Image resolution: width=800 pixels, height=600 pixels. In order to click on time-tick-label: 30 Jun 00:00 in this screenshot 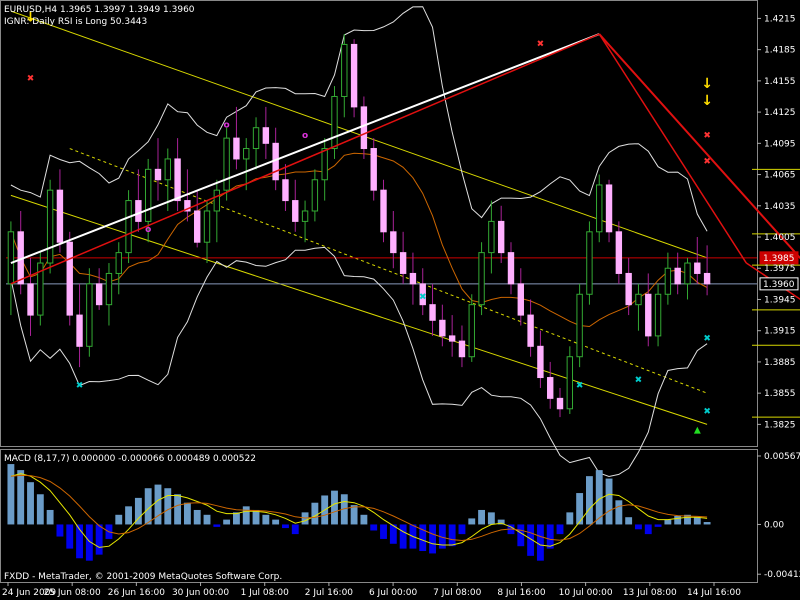, I will do `click(200, 593)`.